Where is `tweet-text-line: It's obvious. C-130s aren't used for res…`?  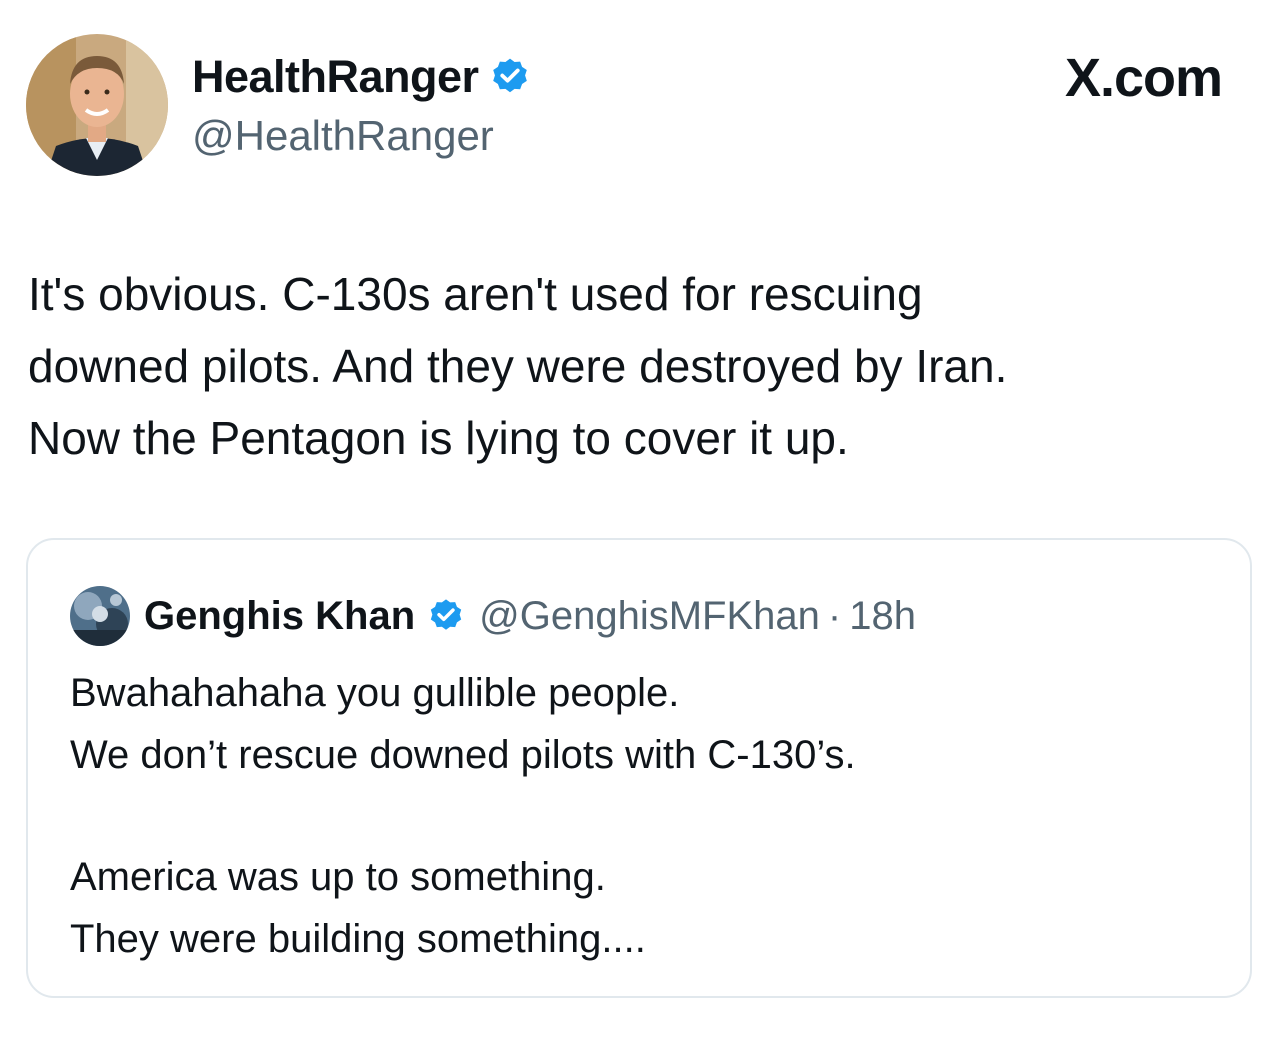
tweet-text-line: It's obvious. C-130s aren't used for res… is located at coordinates (475, 294).